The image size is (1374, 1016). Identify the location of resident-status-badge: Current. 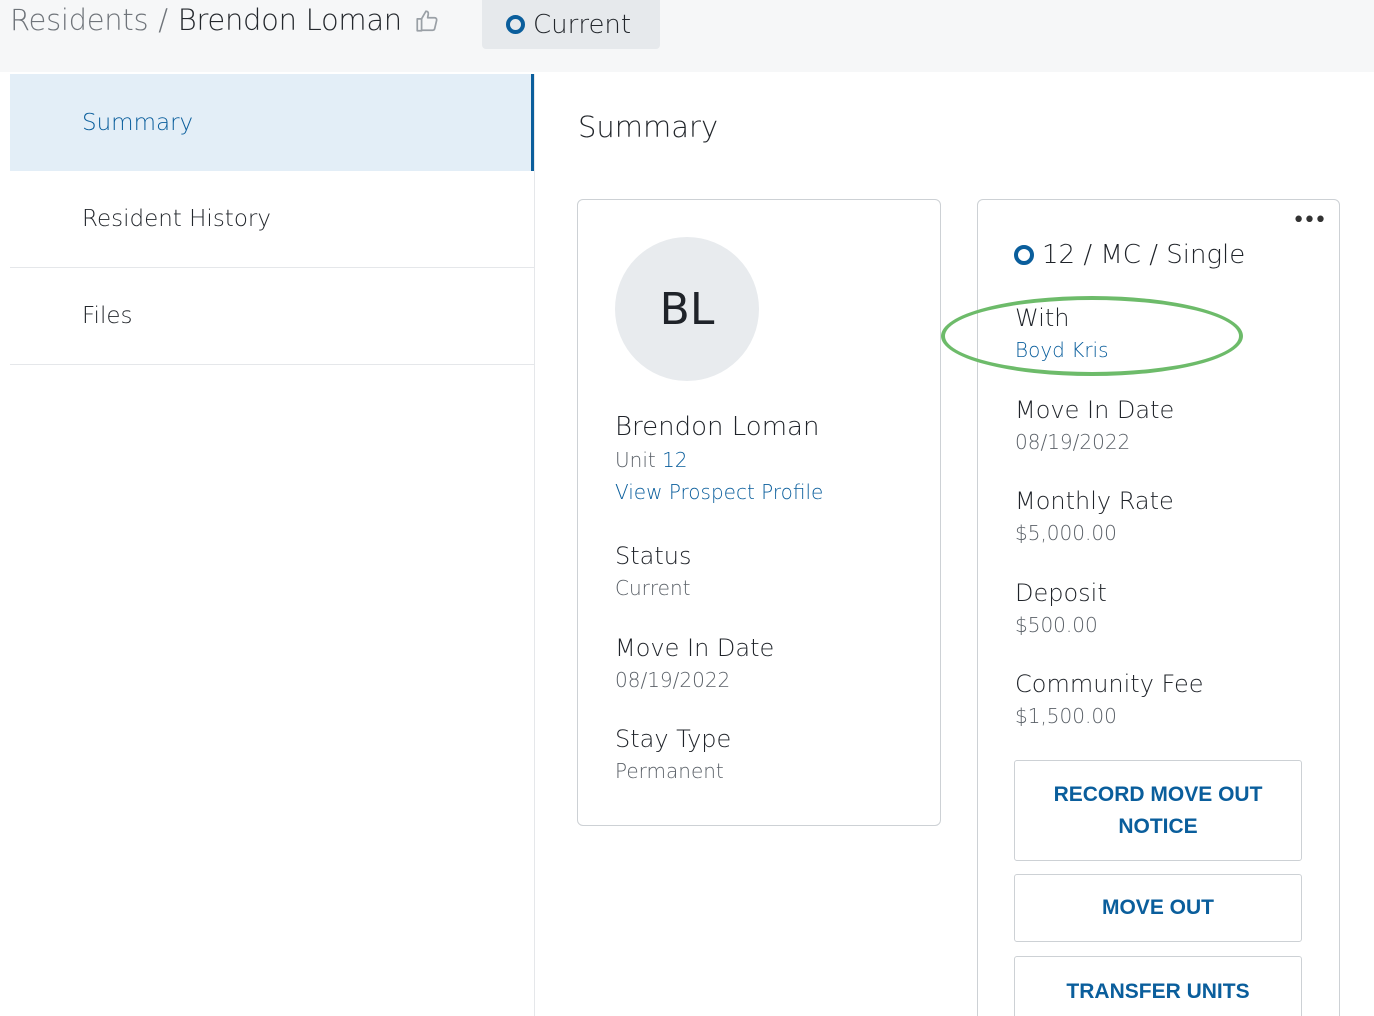
(571, 24).